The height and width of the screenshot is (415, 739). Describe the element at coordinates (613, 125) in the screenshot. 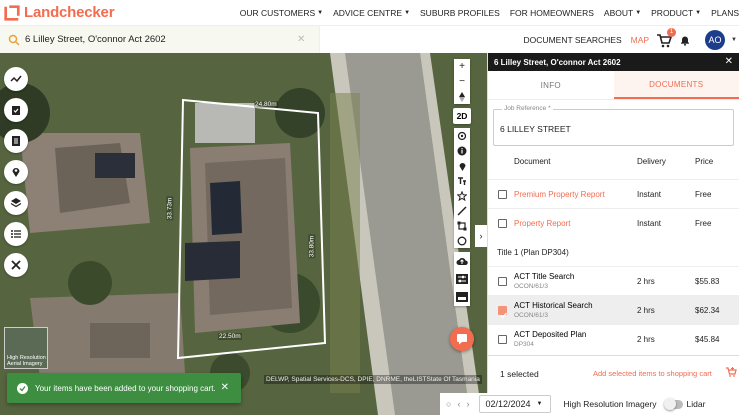

I see `job-reference-field: Job Reference * 6 LILLEY STREET` at that location.